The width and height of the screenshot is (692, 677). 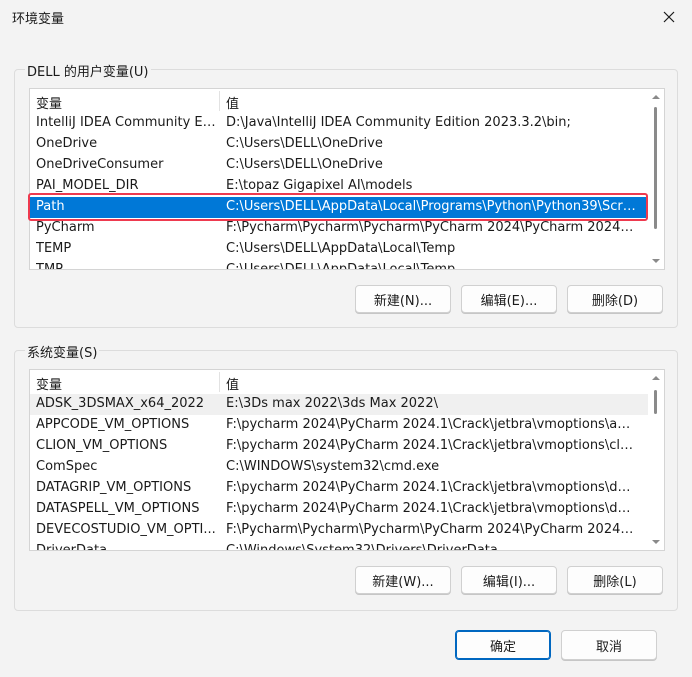 What do you see at coordinates (339, 382) in the screenshot?
I see `system-vars-list-header: 变量 值` at bounding box center [339, 382].